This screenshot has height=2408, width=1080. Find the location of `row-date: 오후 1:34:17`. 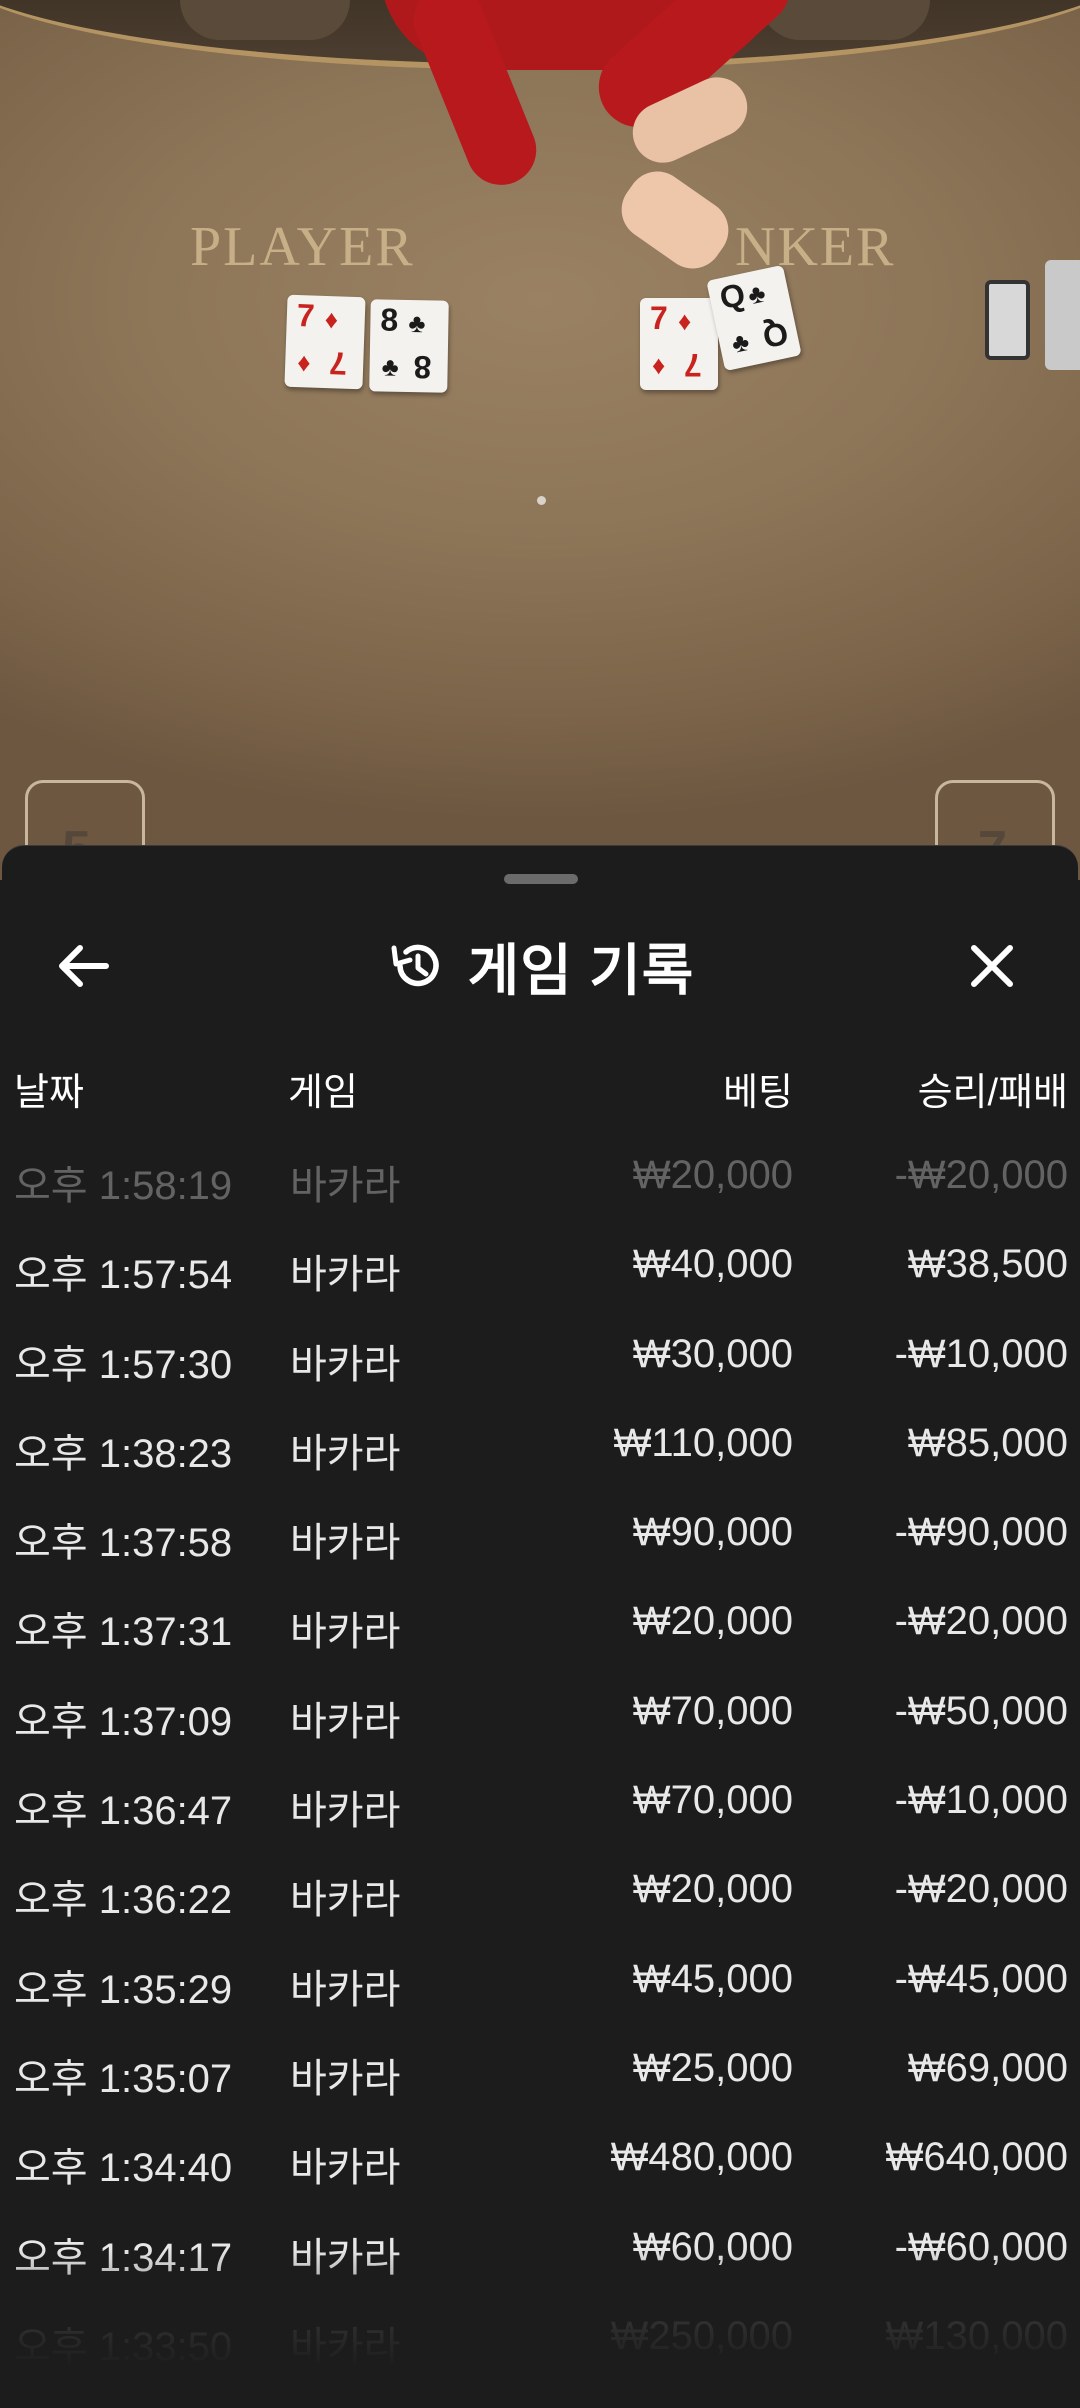

row-date: 오후 1:34:17 is located at coordinates (123, 2257).